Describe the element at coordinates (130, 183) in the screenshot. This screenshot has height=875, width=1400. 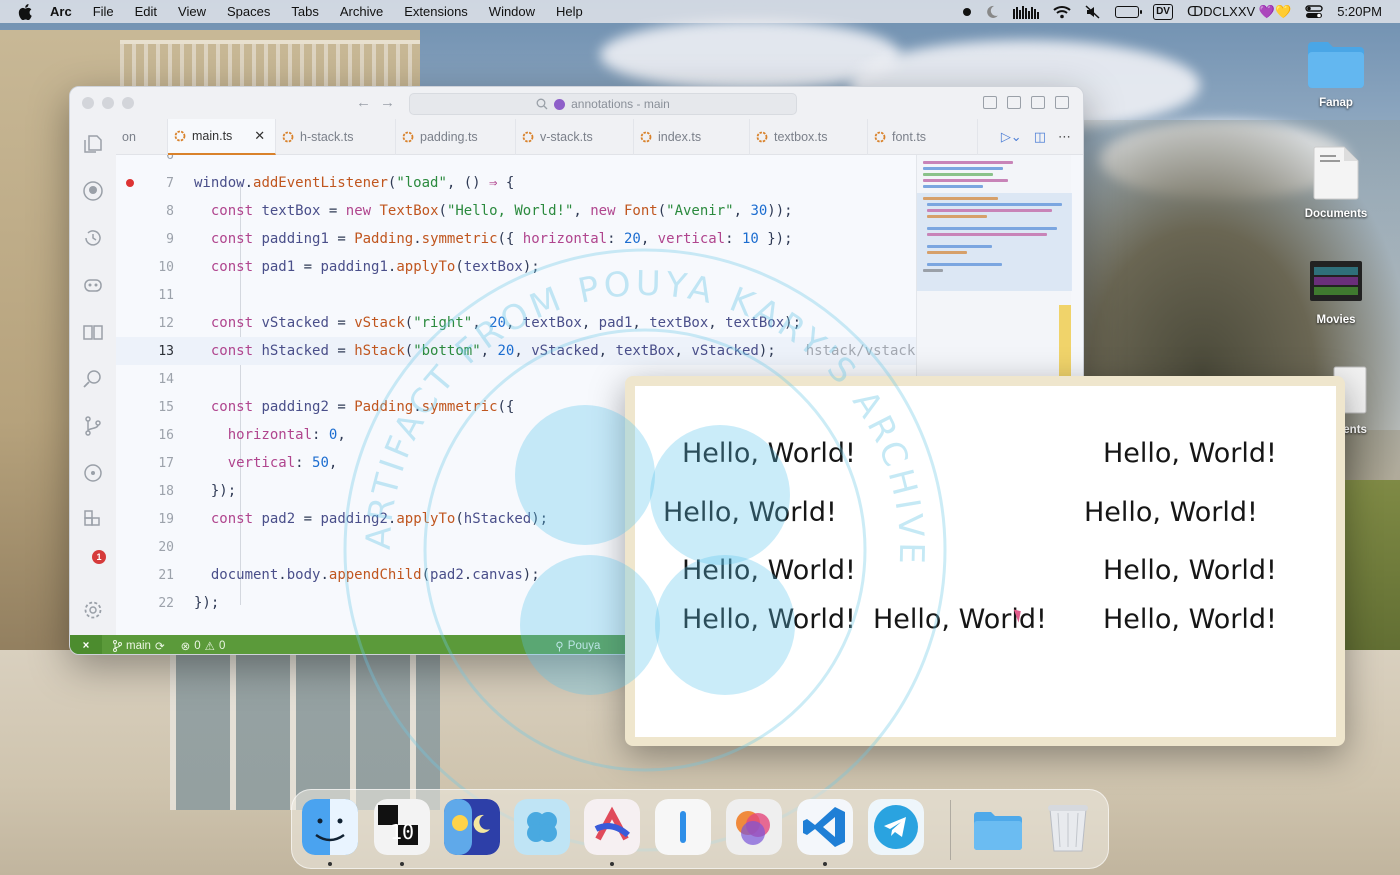
I see `breakpoint-icon` at that location.